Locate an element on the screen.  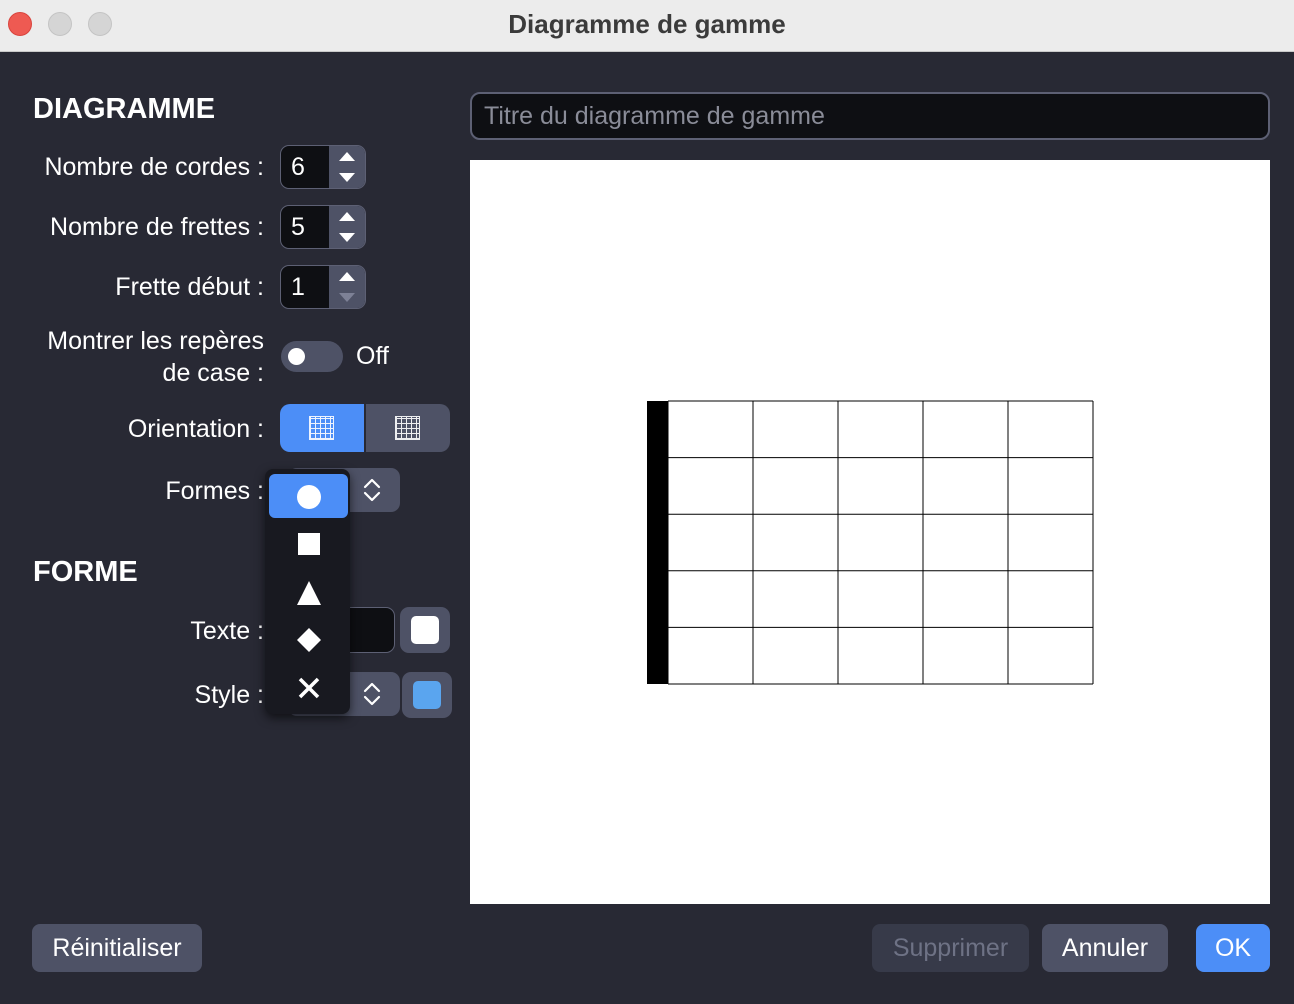
shapes-label: Formes : is located at coordinates (214, 491).